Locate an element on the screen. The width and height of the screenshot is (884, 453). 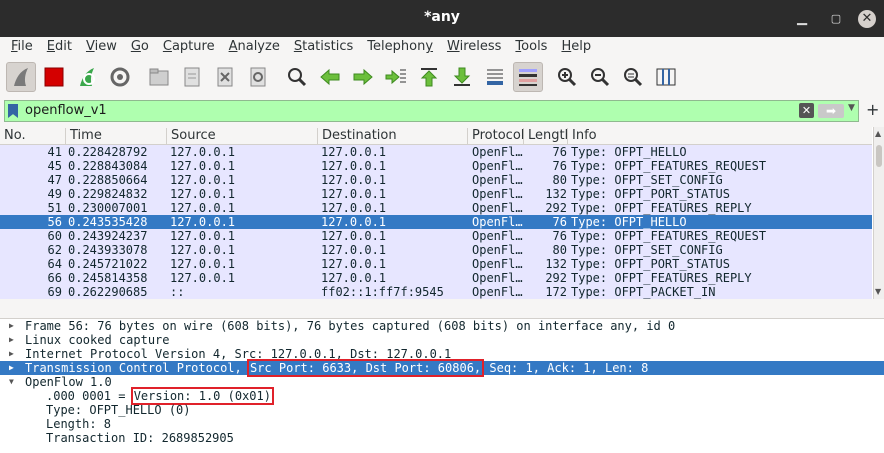
menu-wireless: Wireless is located at coordinates (474, 47).